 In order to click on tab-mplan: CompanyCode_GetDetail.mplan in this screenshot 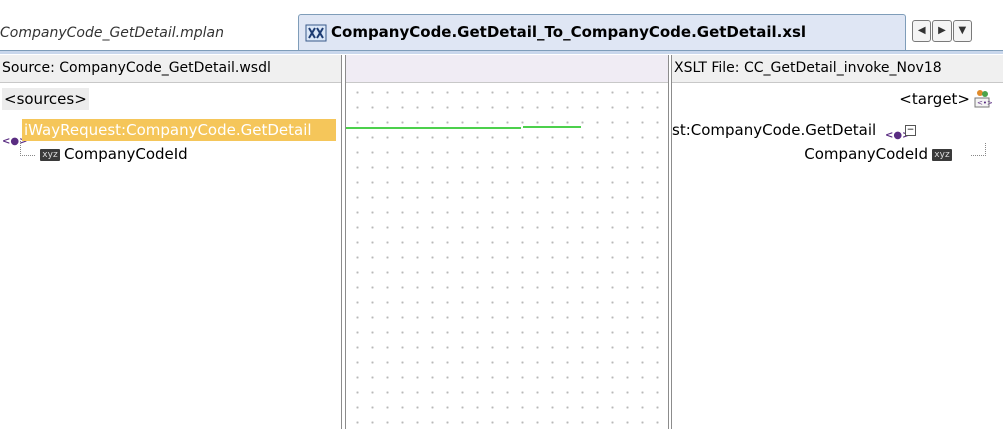, I will do `click(145, 34)`.